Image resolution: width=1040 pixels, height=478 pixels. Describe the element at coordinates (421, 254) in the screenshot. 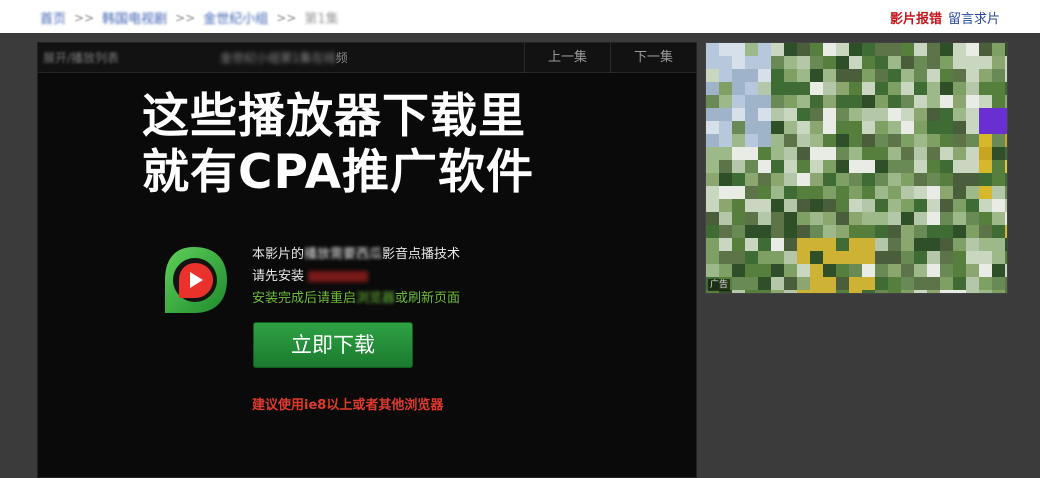

I see `install-line-1-tail: 影音点播技术` at that location.